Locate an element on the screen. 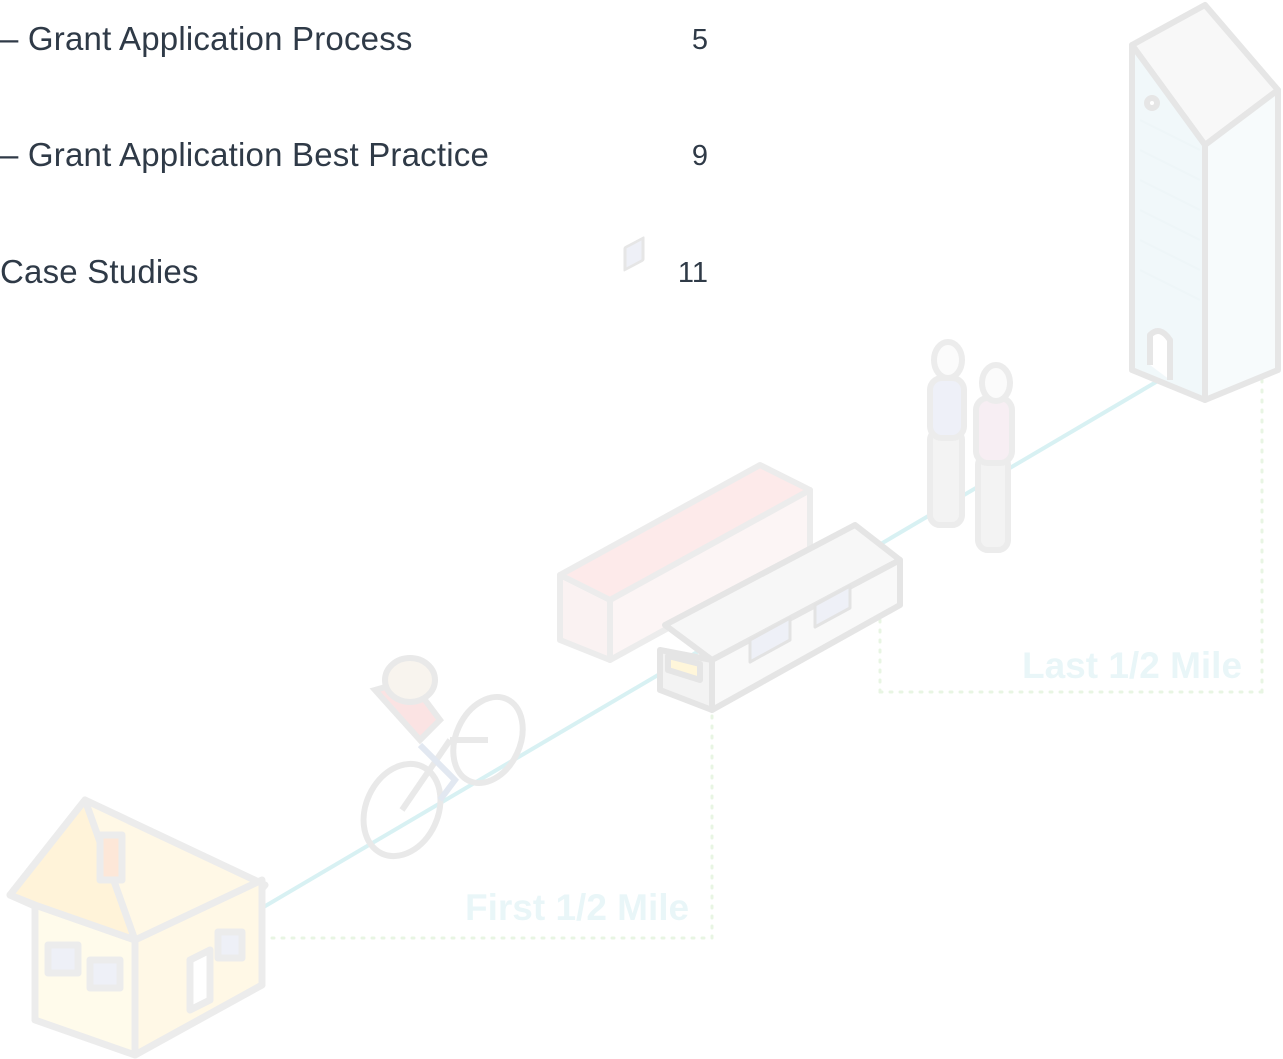  toc-entry-title: – Grant Application Best Practice is located at coordinates (245, 154).